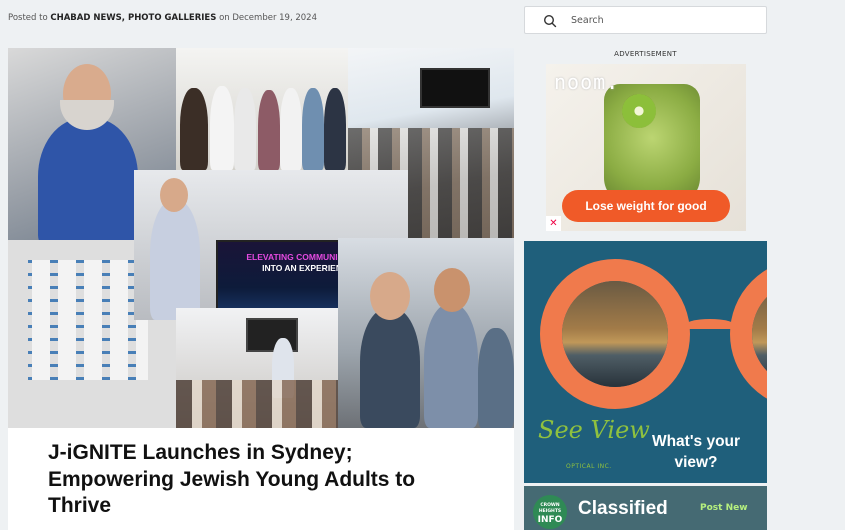 The height and width of the screenshot is (530, 845). Describe the element at coordinates (661, 20) in the screenshot. I see `search-input` at that location.